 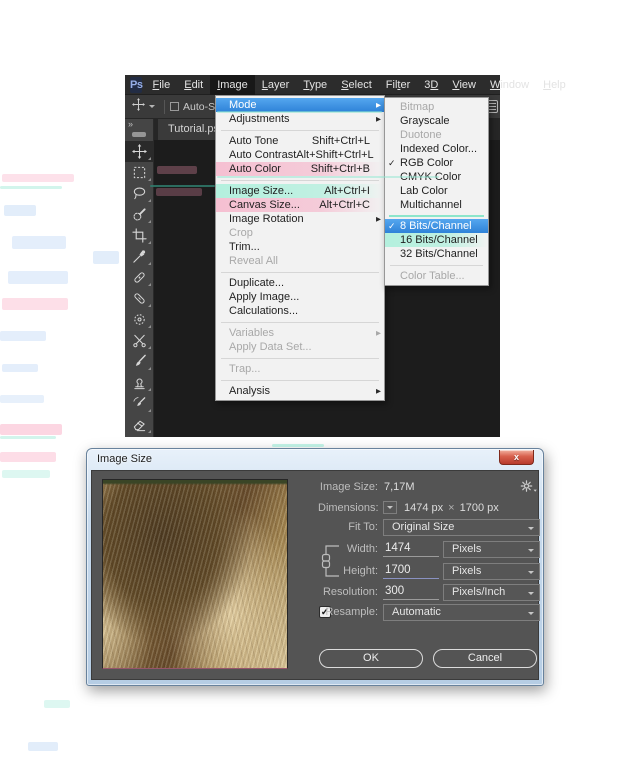 I want to click on clone-stamp-tool, so click(x=139, y=382).